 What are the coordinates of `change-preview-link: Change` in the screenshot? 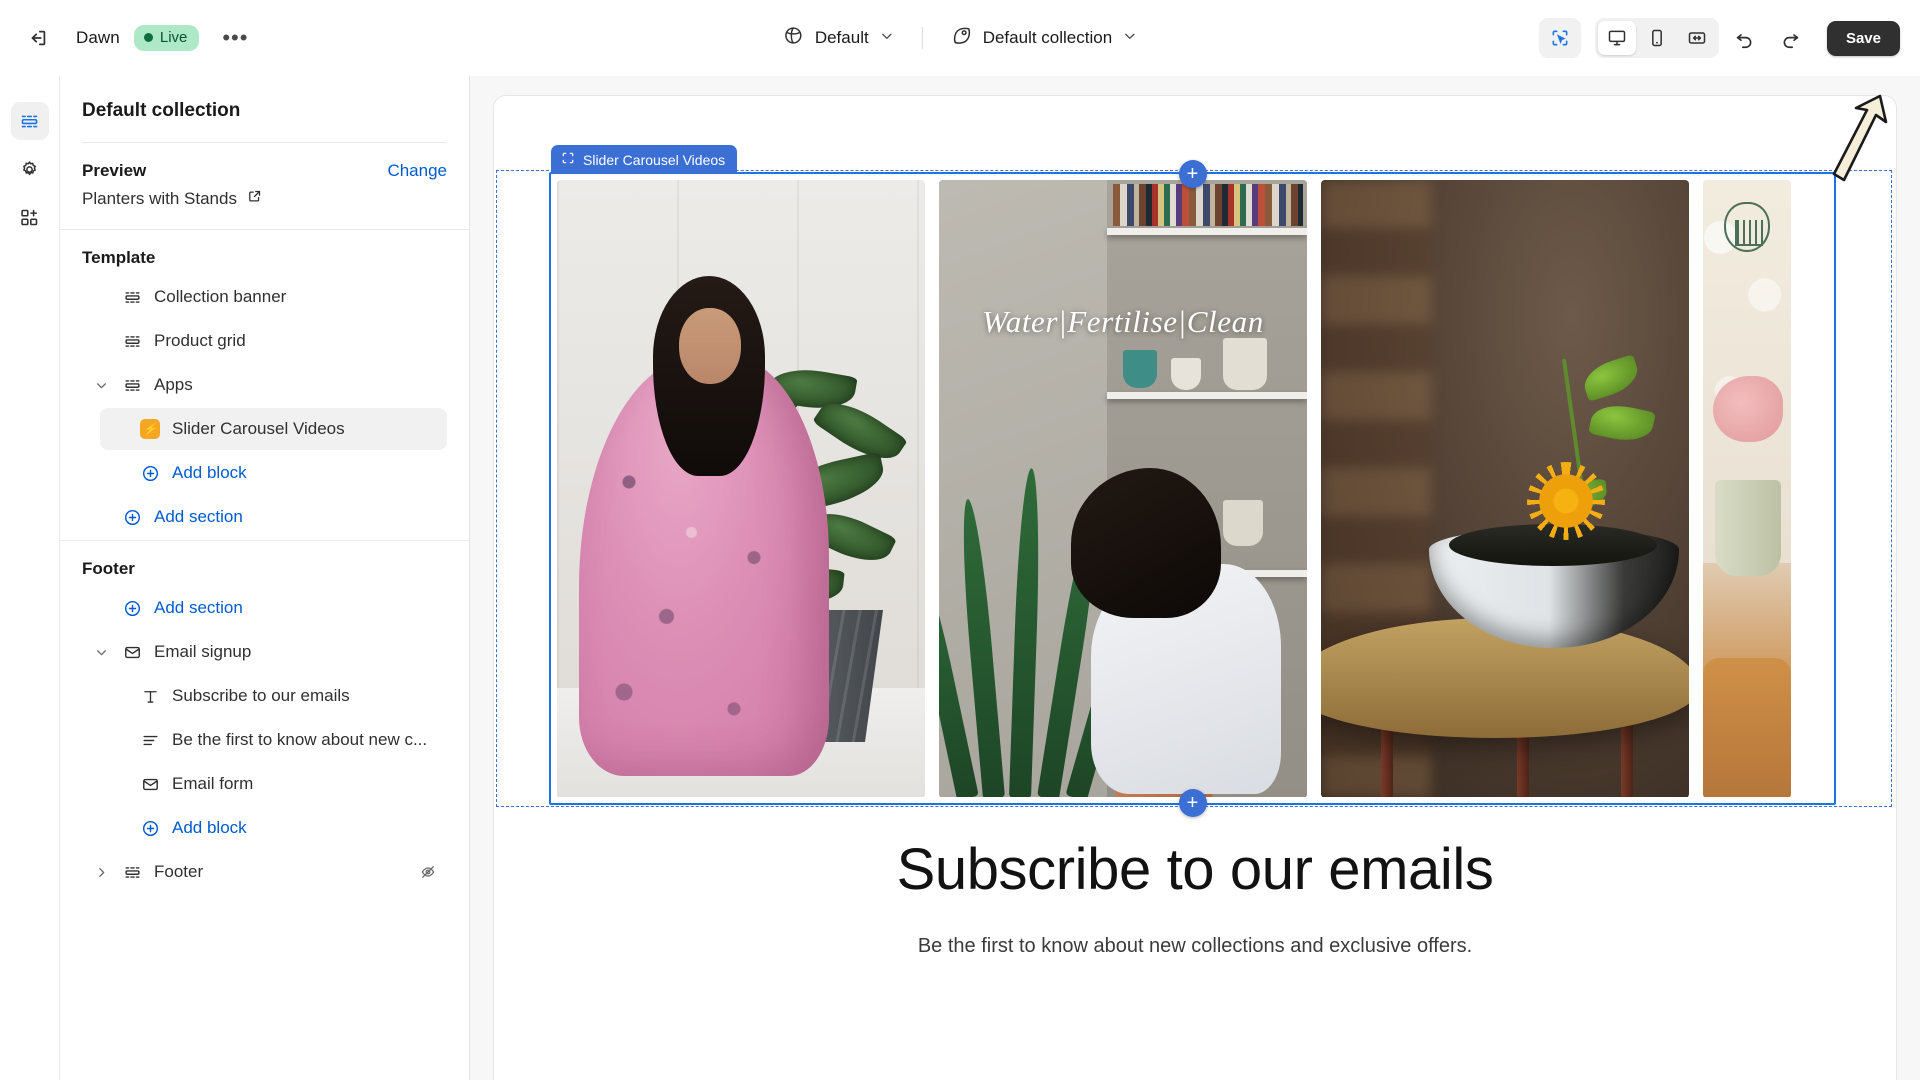 It's located at (417, 171).